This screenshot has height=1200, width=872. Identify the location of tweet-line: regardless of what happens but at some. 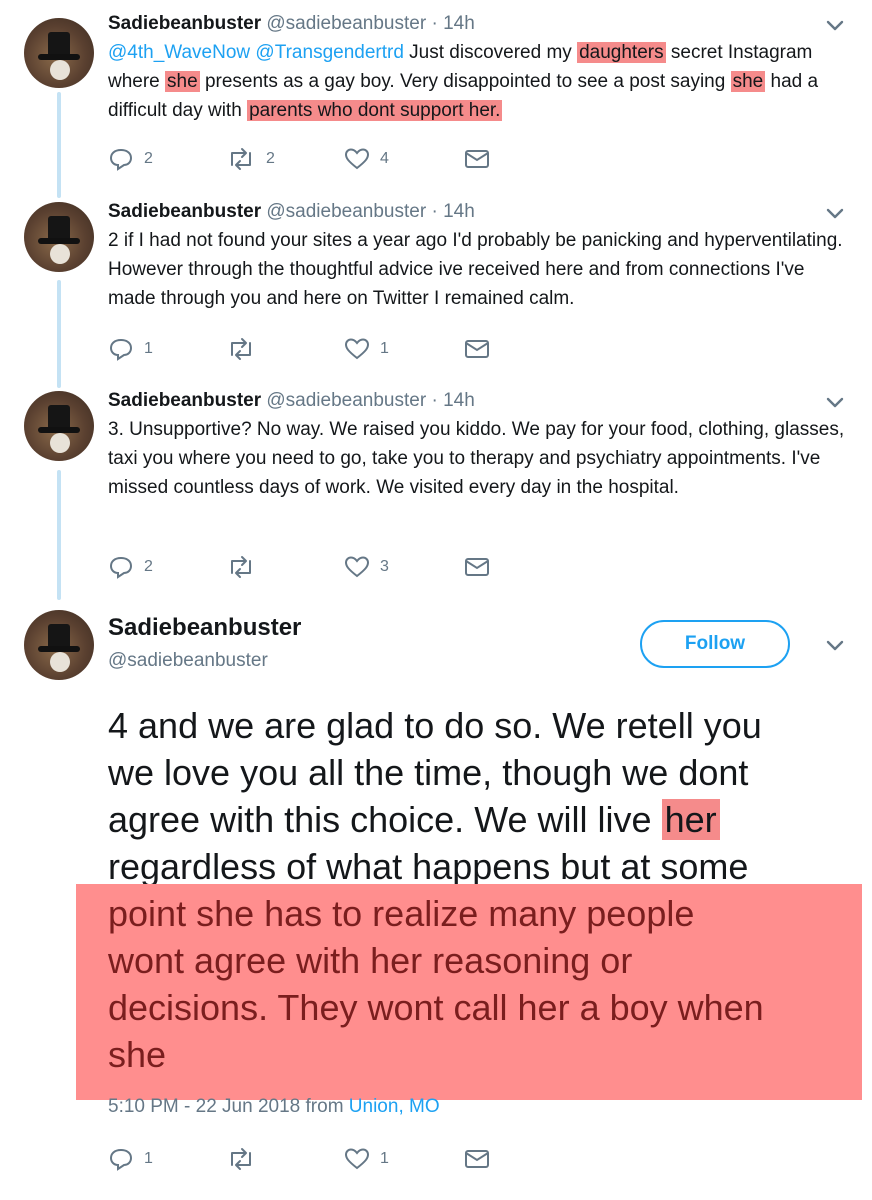
(428, 866).